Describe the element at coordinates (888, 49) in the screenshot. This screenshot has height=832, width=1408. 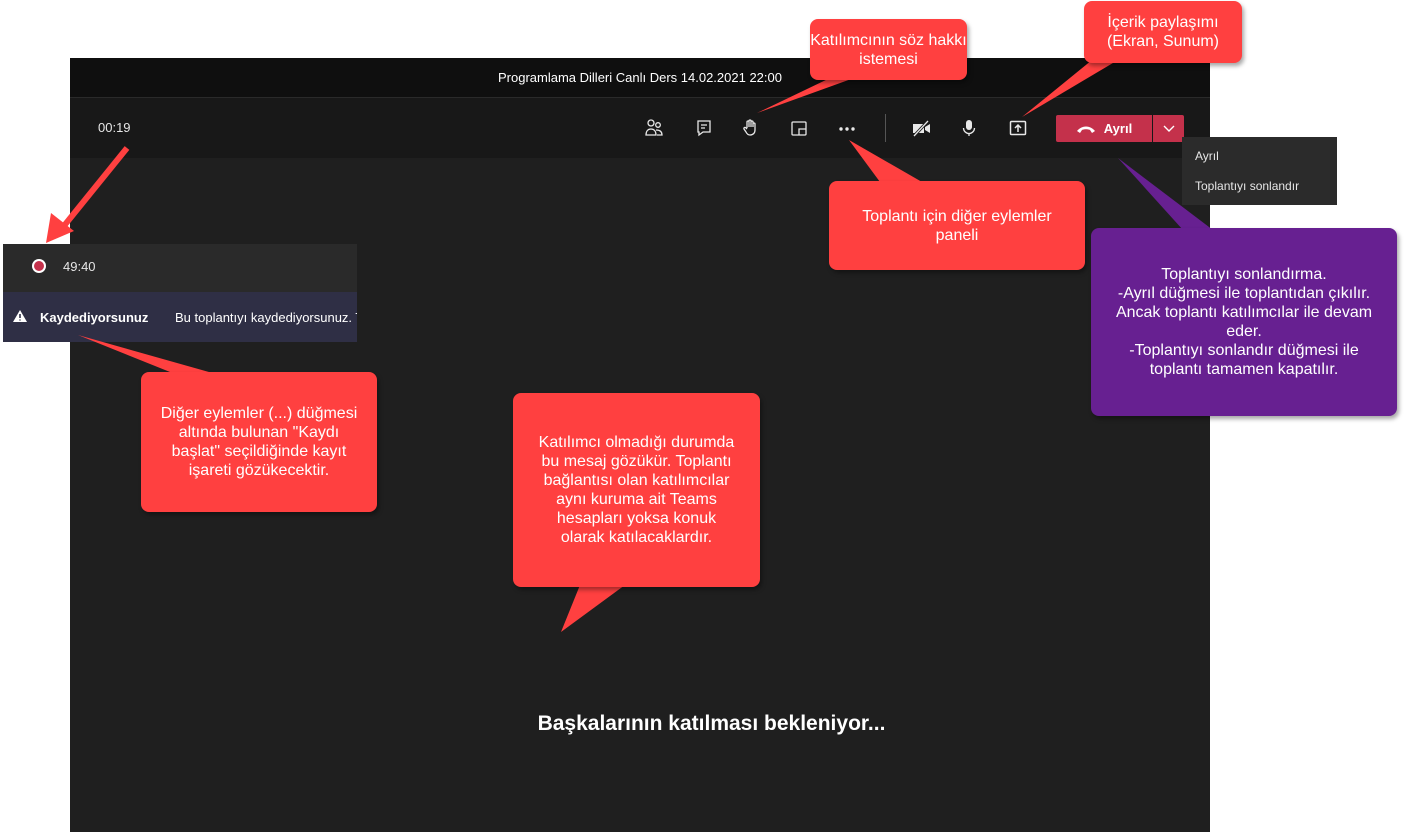
I see `callout-raise-hand: Katılımcının söz hakkı istemesi` at that location.